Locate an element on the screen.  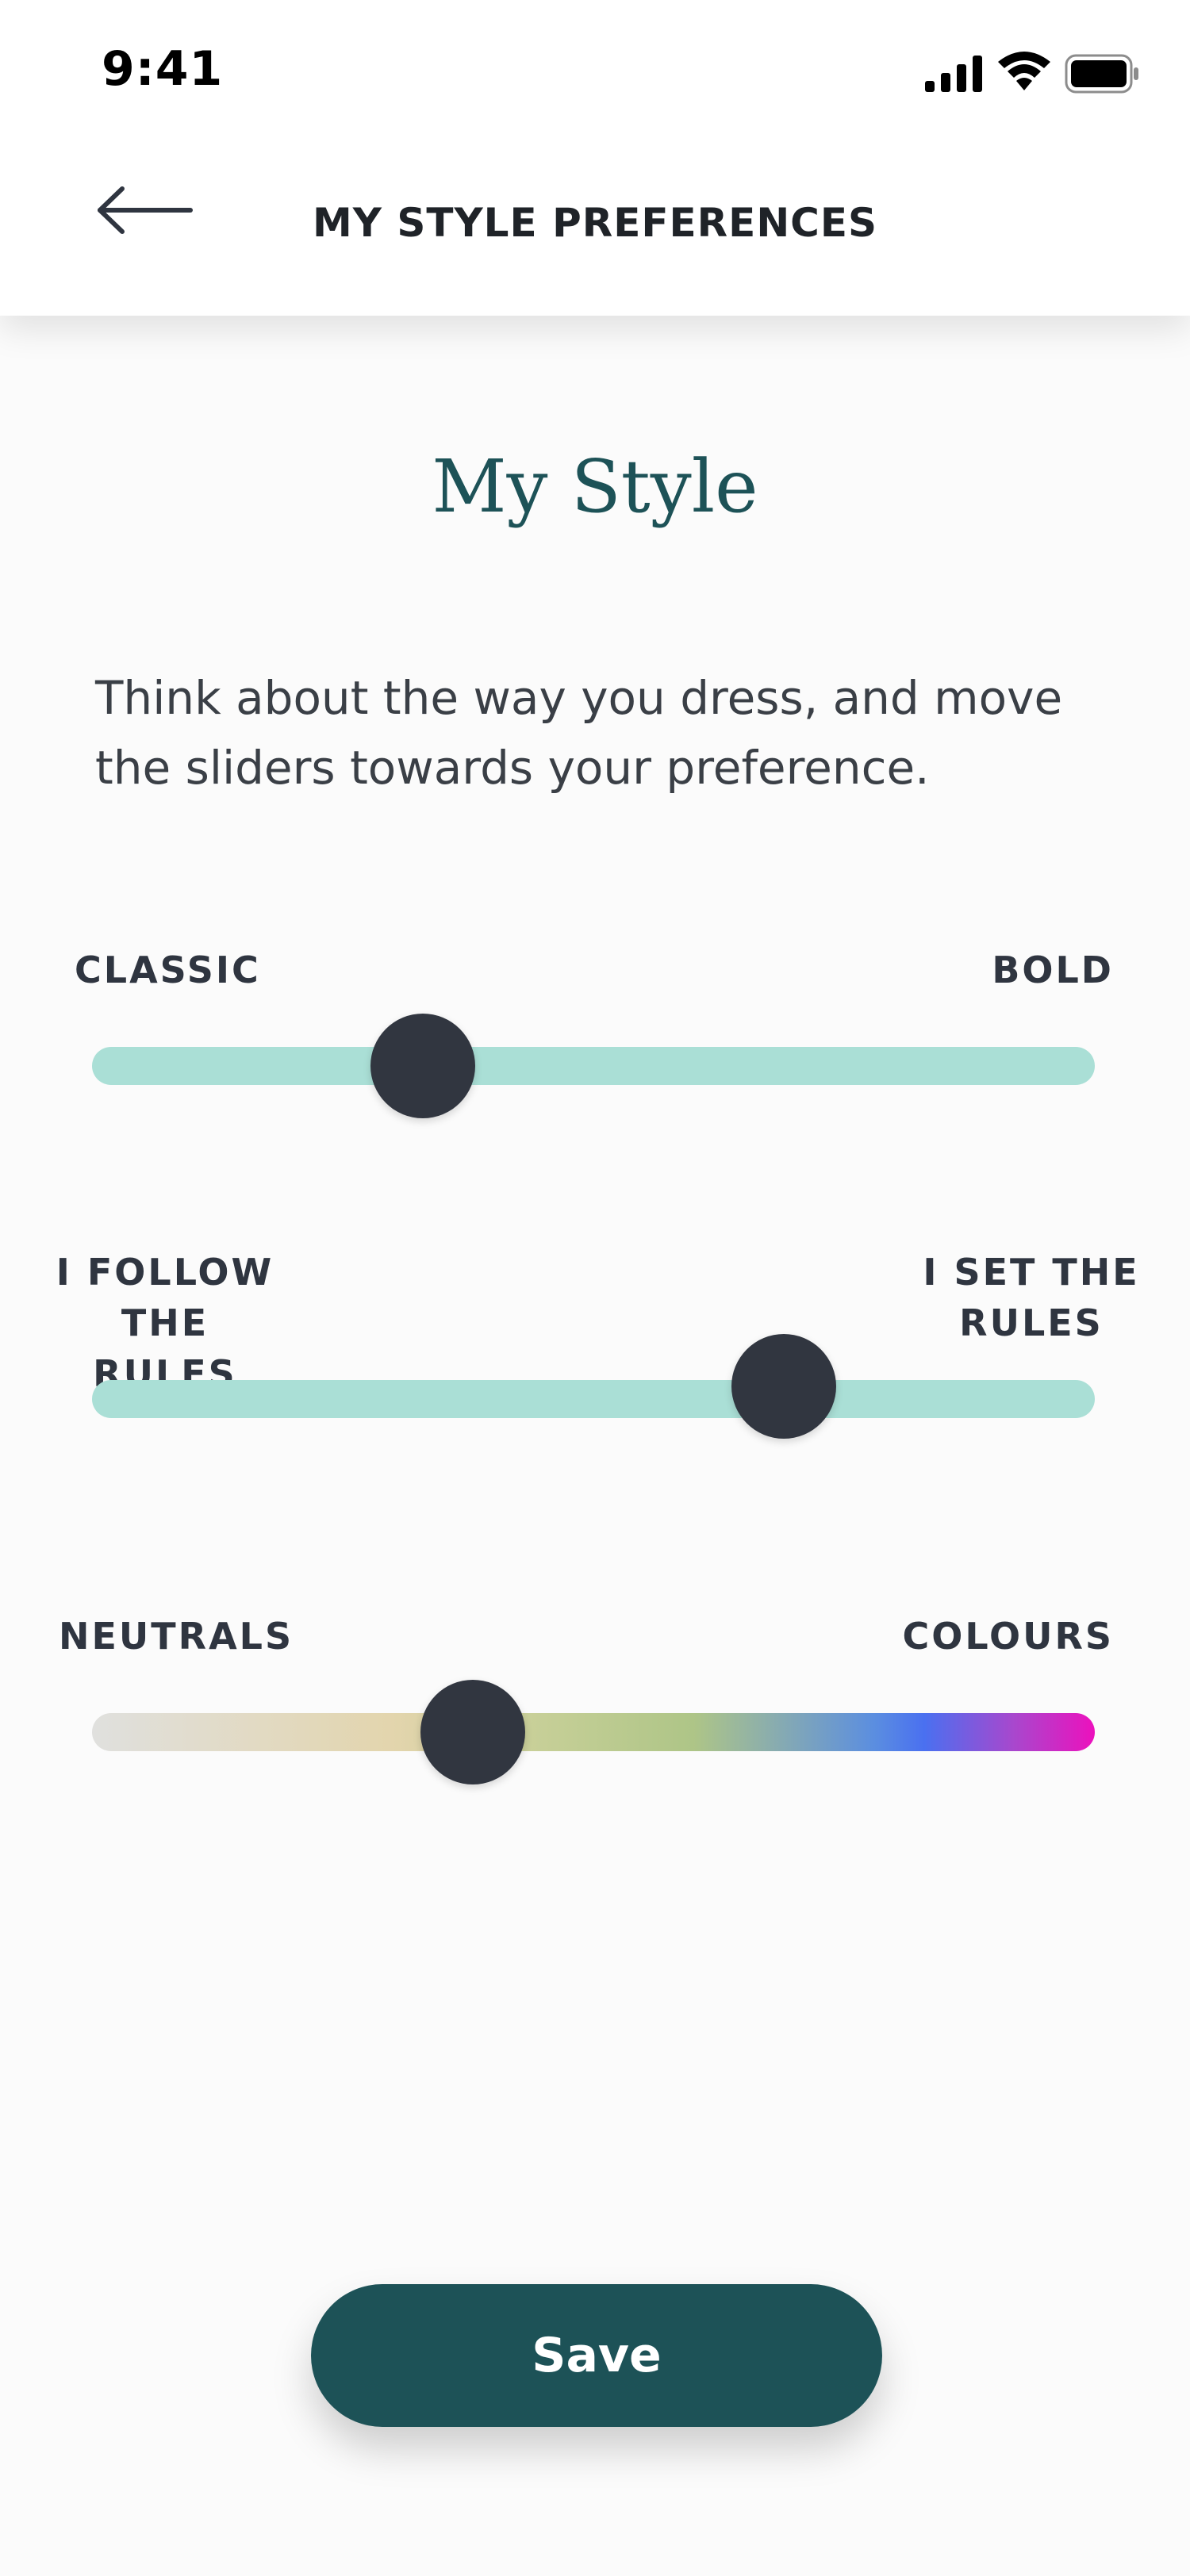
rules-slider-thumb is located at coordinates (784, 1386).